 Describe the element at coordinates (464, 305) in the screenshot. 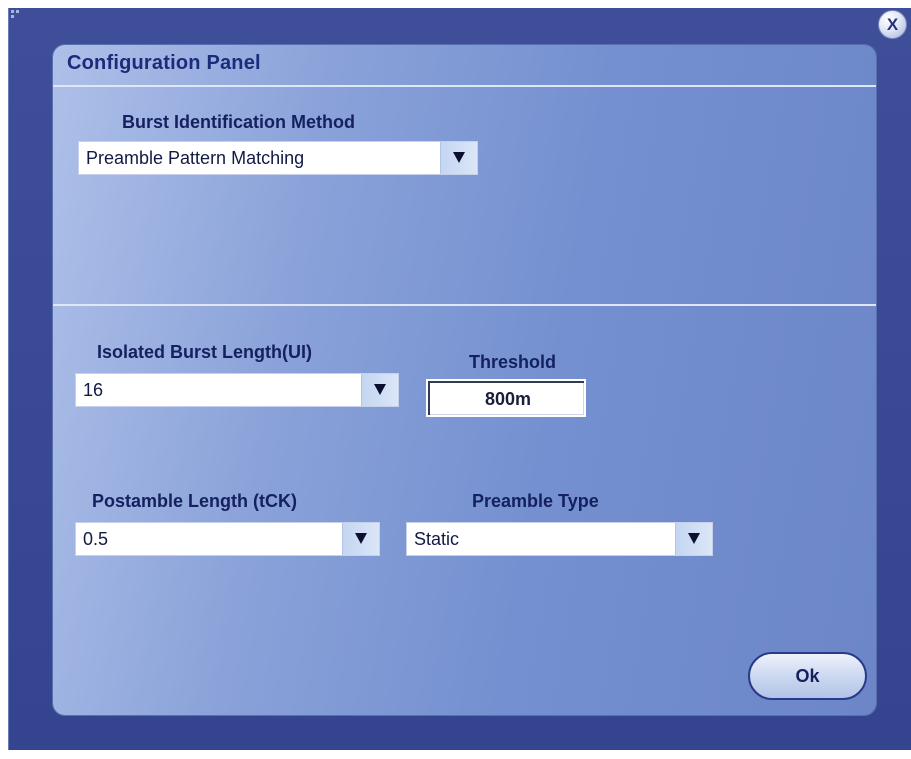

I see `section-divider` at that location.